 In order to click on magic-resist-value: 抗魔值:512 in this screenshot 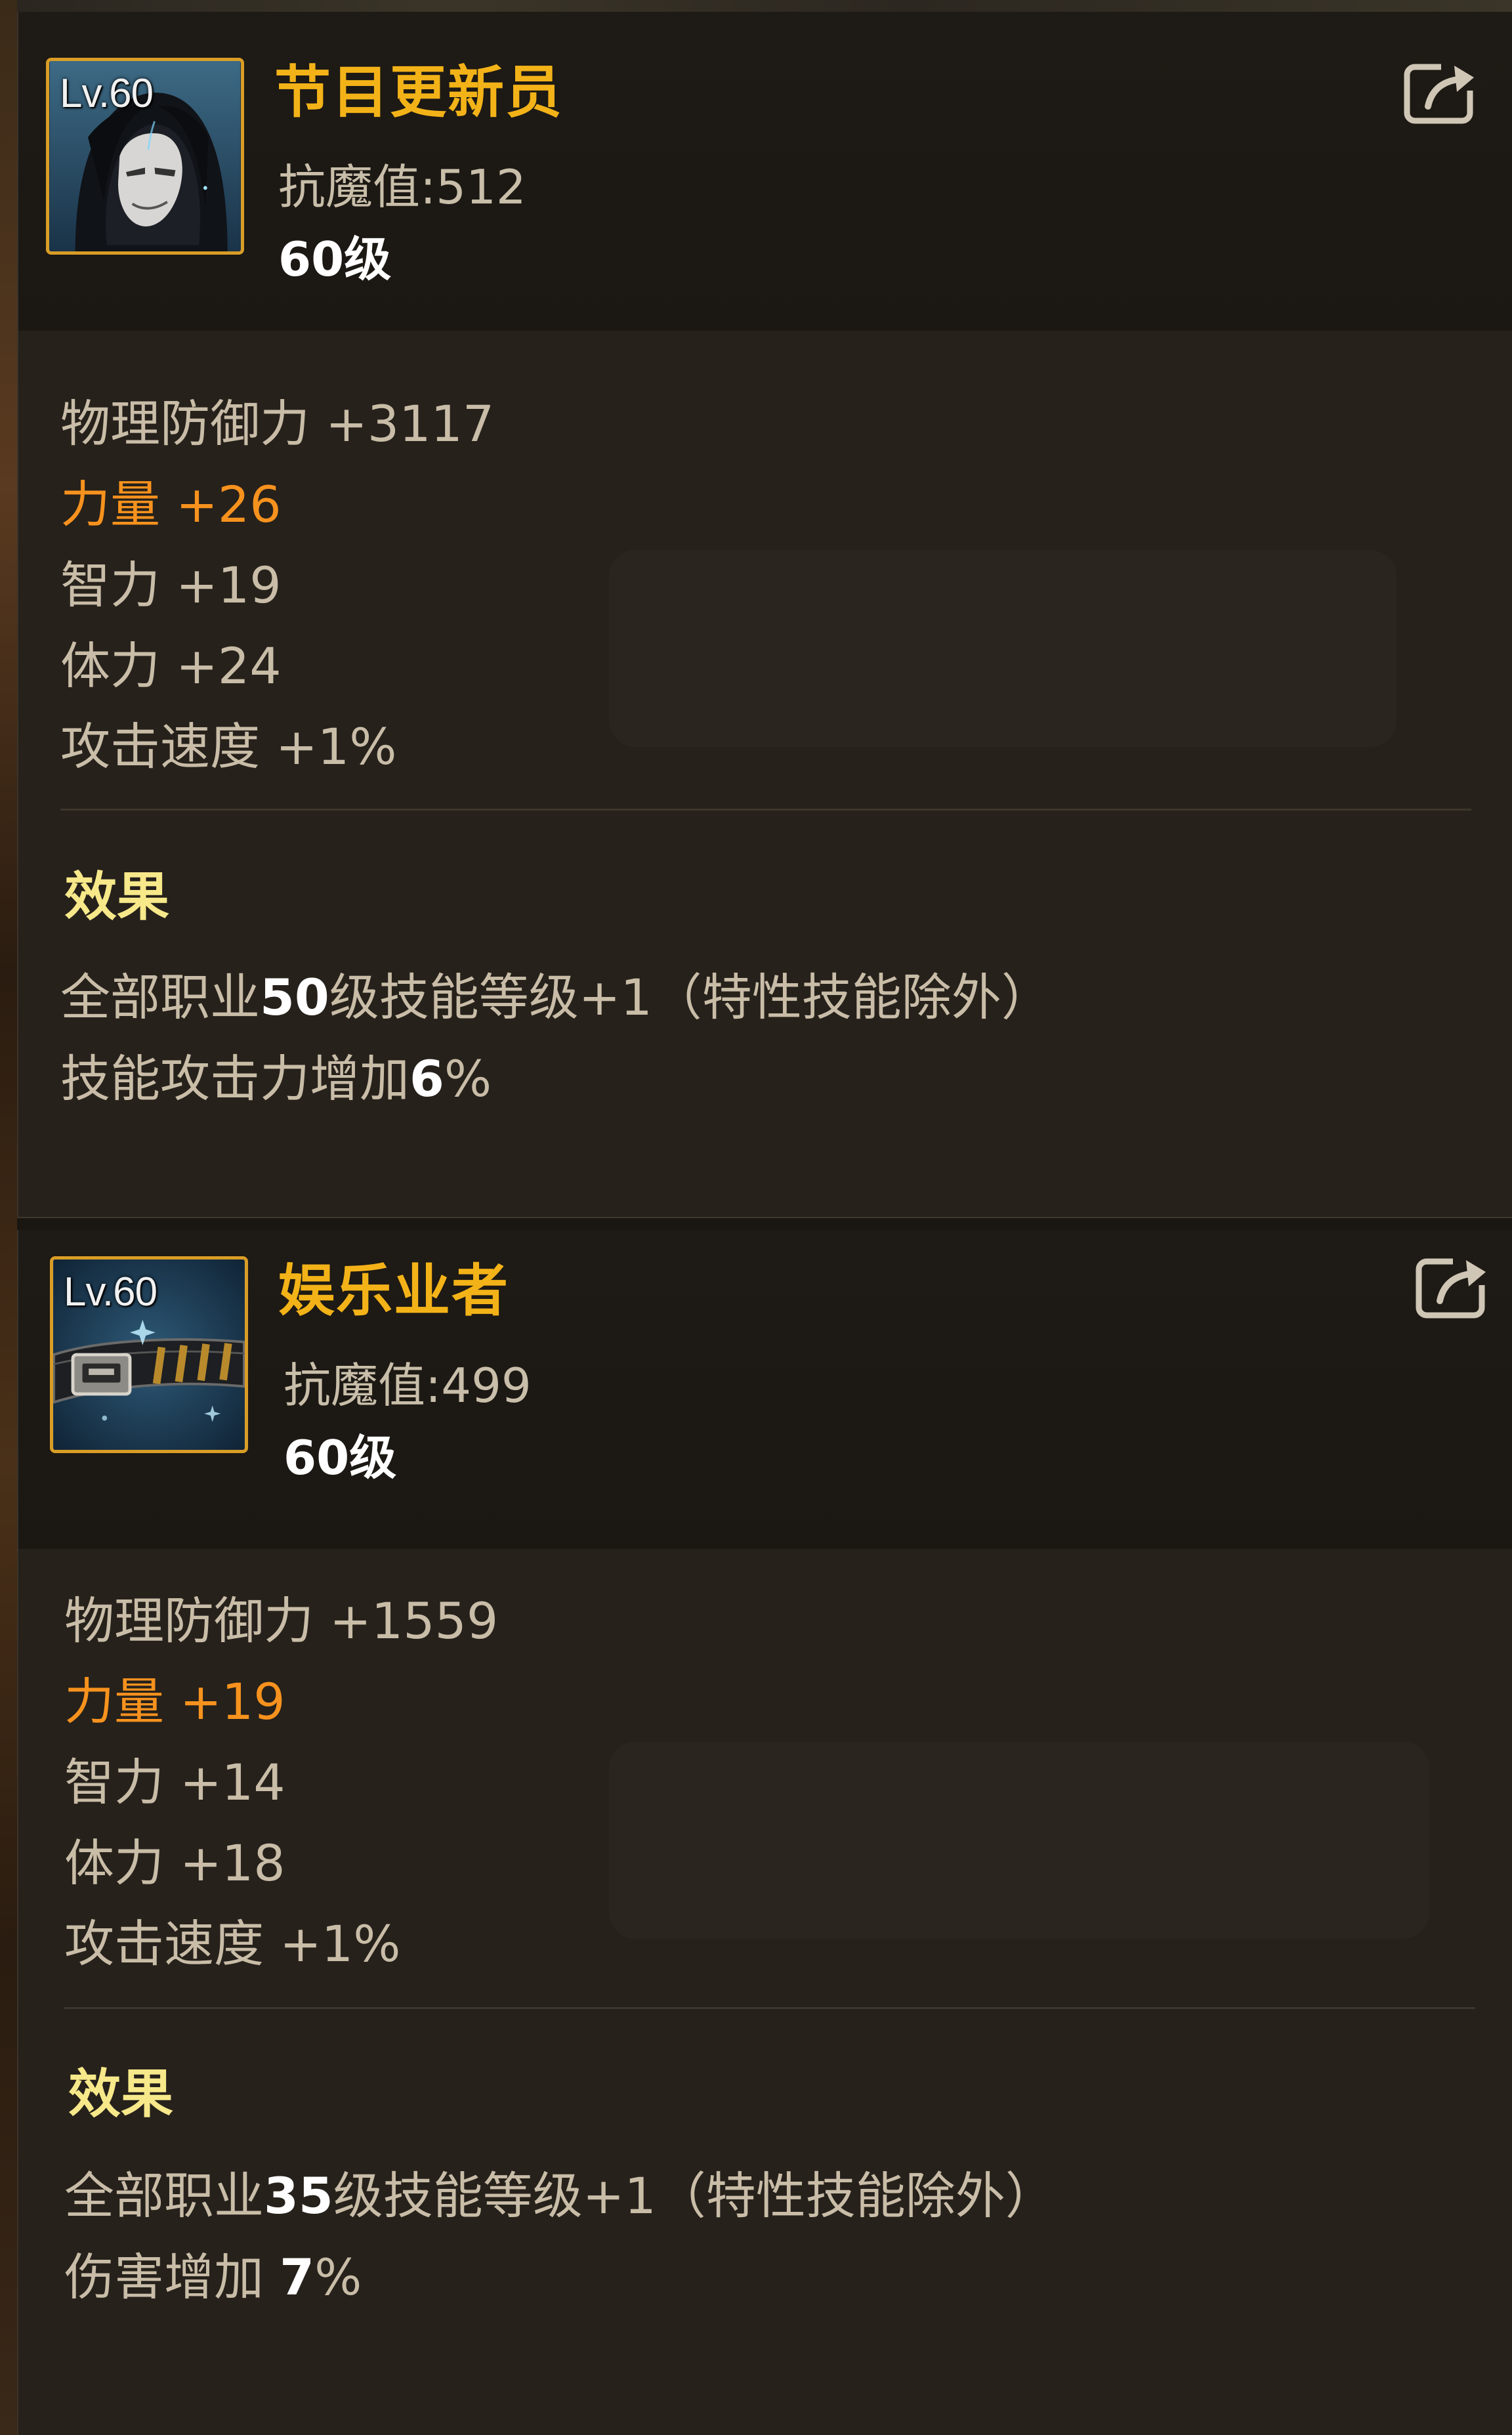, I will do `click(402, 187)`.